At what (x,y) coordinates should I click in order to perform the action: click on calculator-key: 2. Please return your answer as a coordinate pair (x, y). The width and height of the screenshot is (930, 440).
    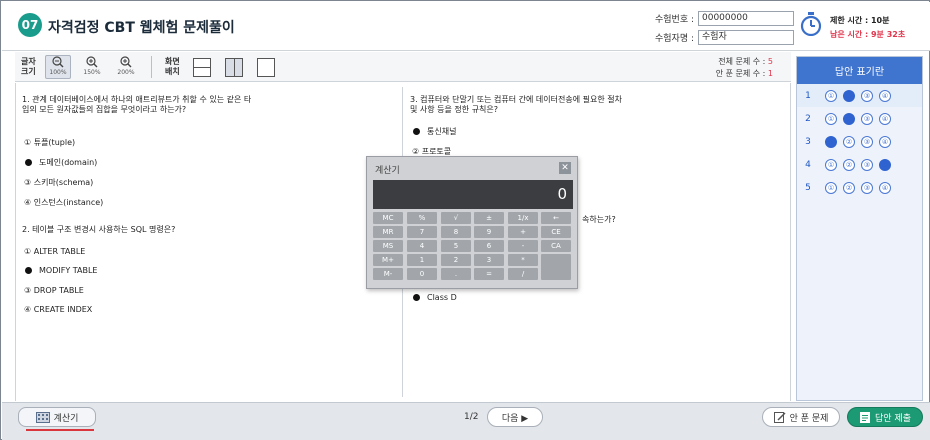
    Looking at the image, I should click on (456, 260).